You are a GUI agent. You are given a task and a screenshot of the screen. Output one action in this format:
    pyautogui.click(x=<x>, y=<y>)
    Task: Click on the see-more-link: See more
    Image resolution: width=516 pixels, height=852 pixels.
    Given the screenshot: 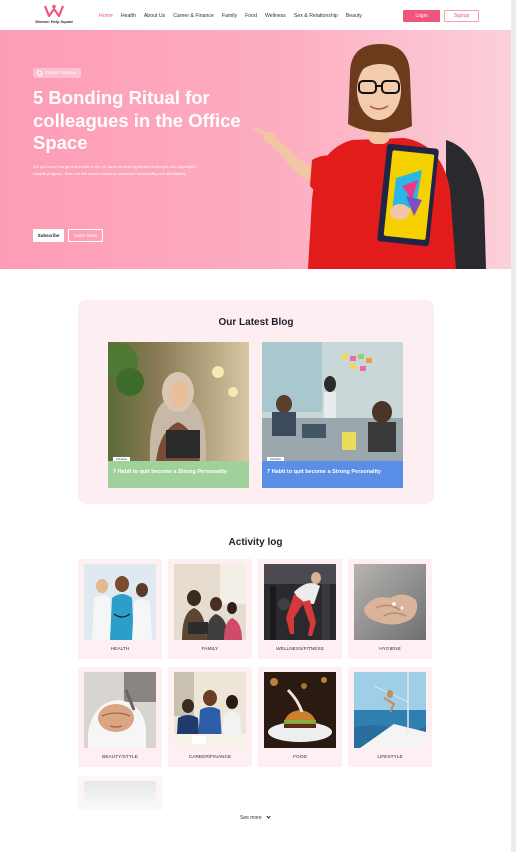 What is the action you would take?
    pyautogui.click(x=255, y=817)
    